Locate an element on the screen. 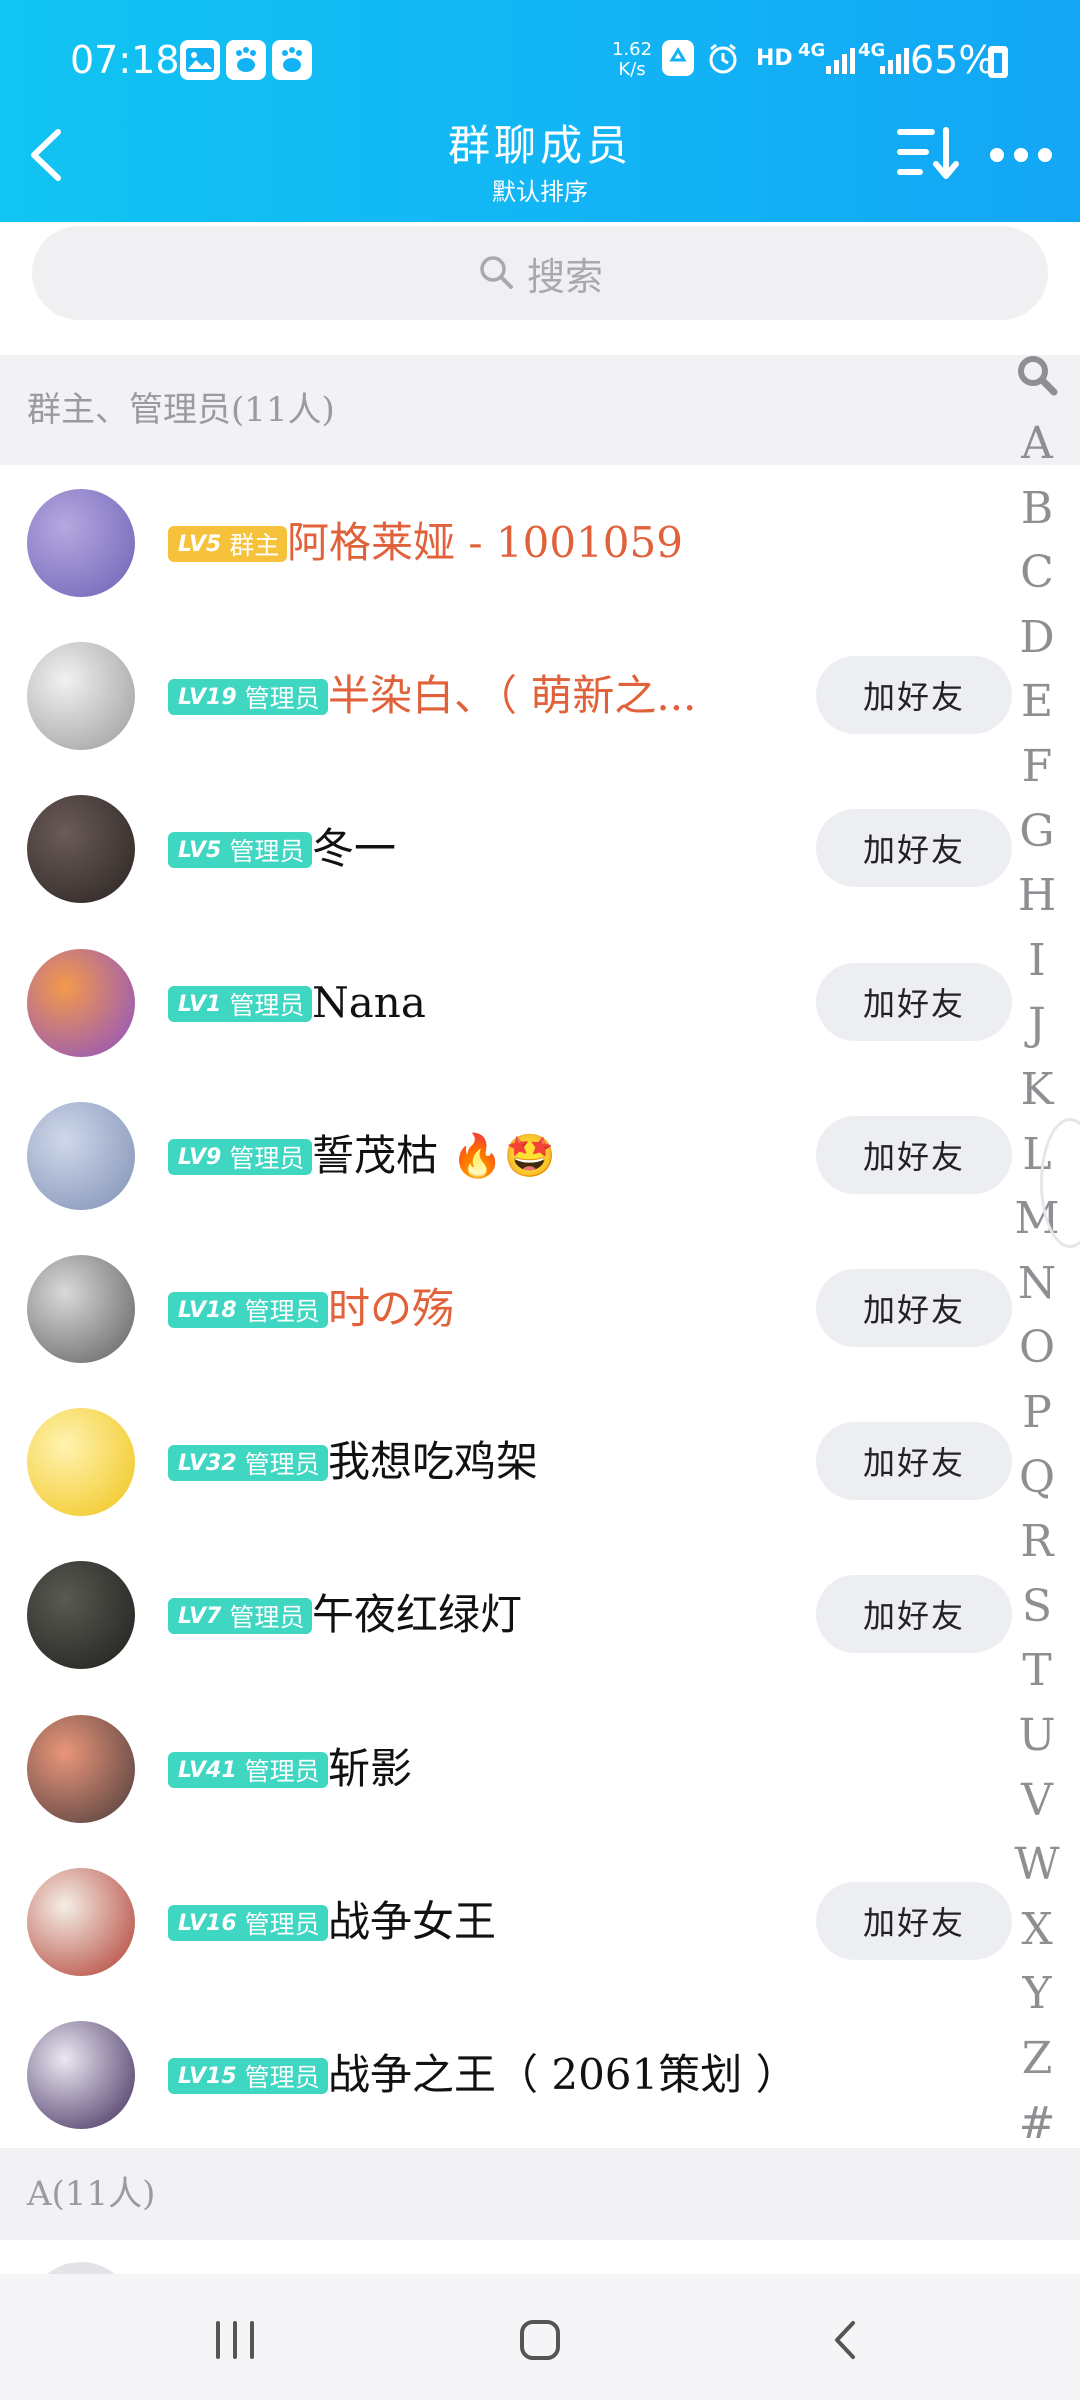 The height and width of the screenshot is (2400, 1080). index-letter: I is located at coordinates (1037, 960).